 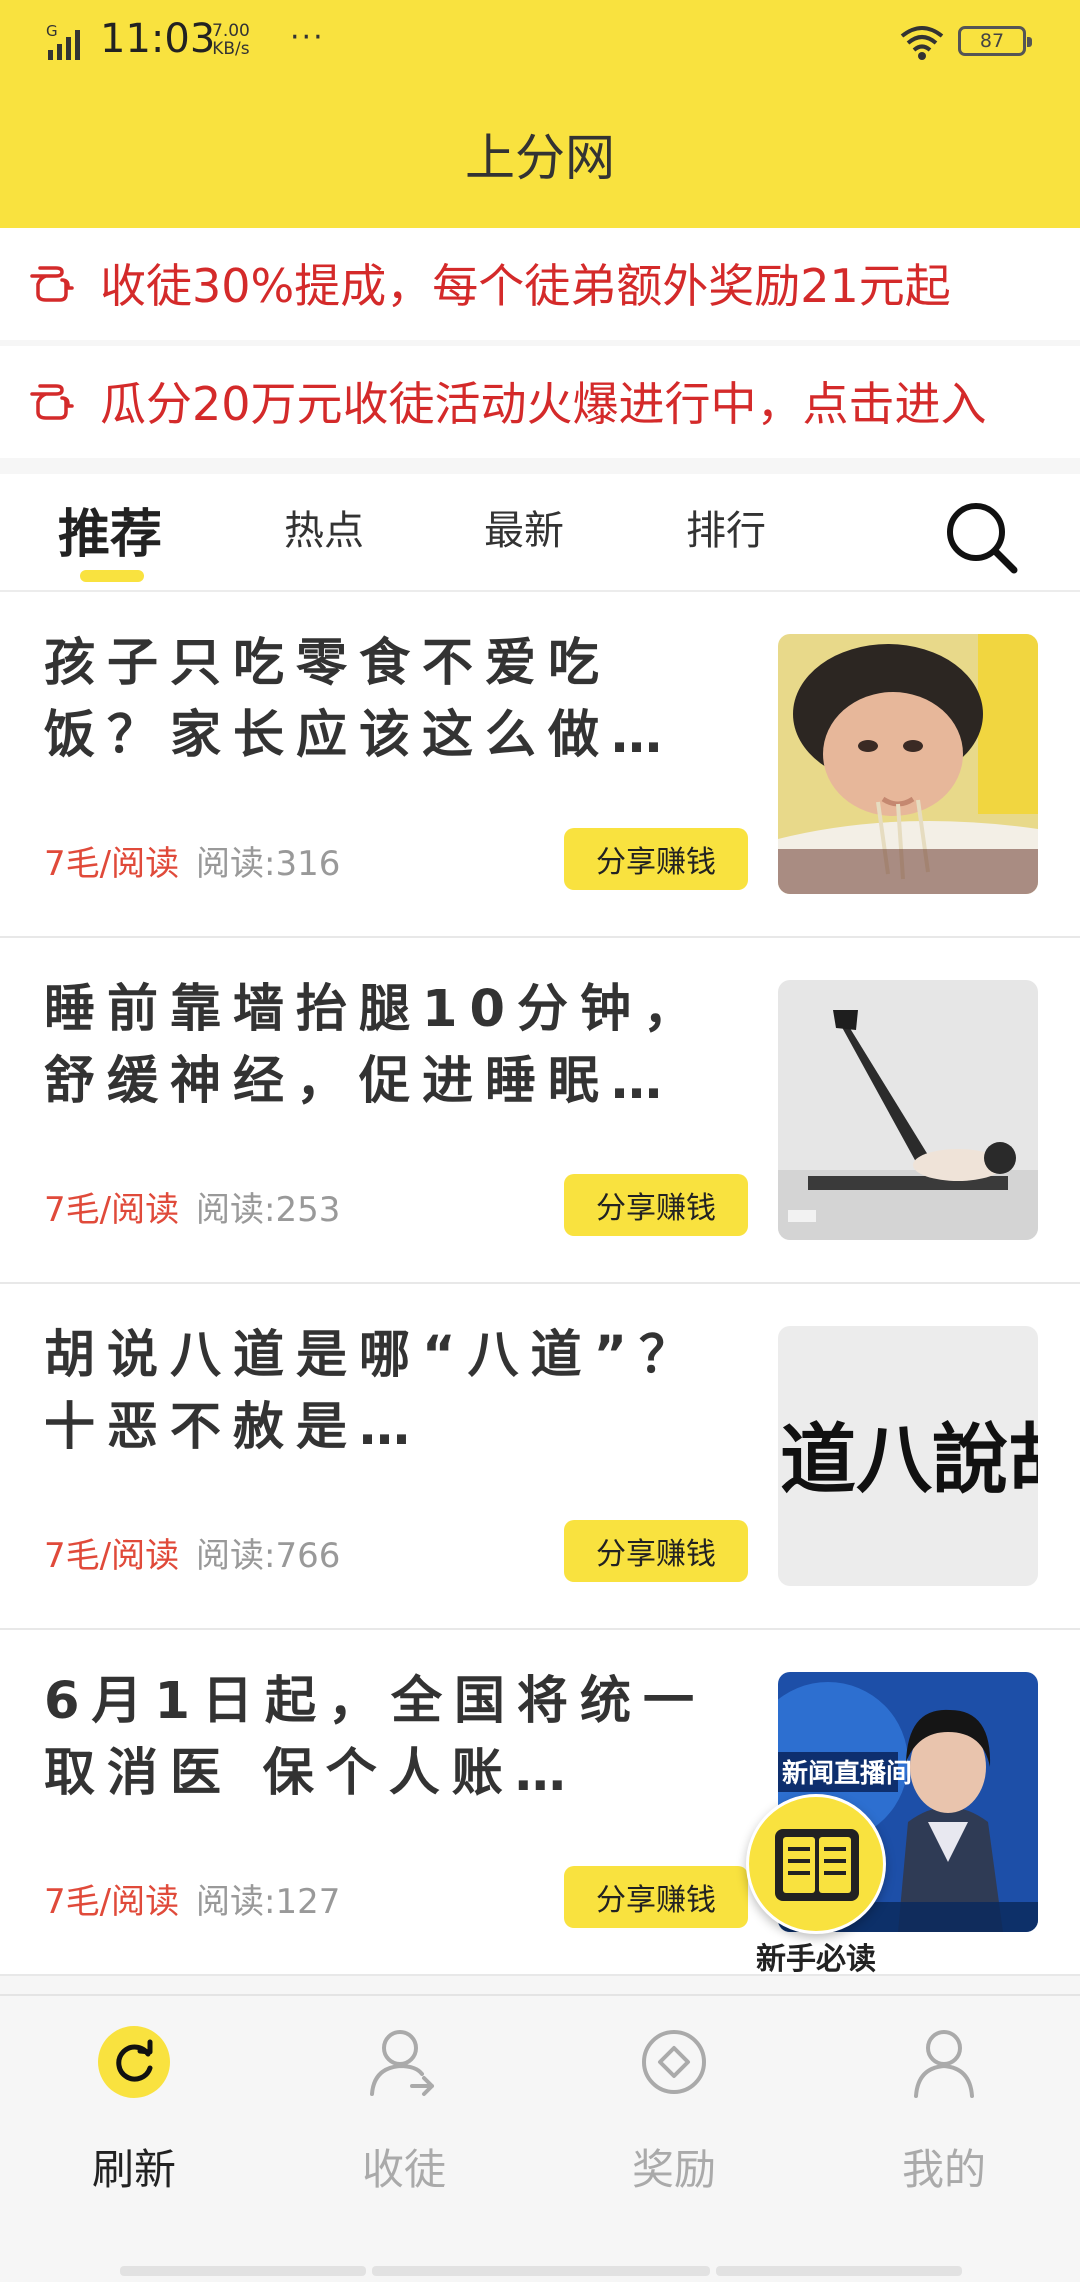 What do you see at coordinates (816, 1959) in the screenshot?
I see `beginner-guide-label: 新手必读` at bounding box center [816, 1959].